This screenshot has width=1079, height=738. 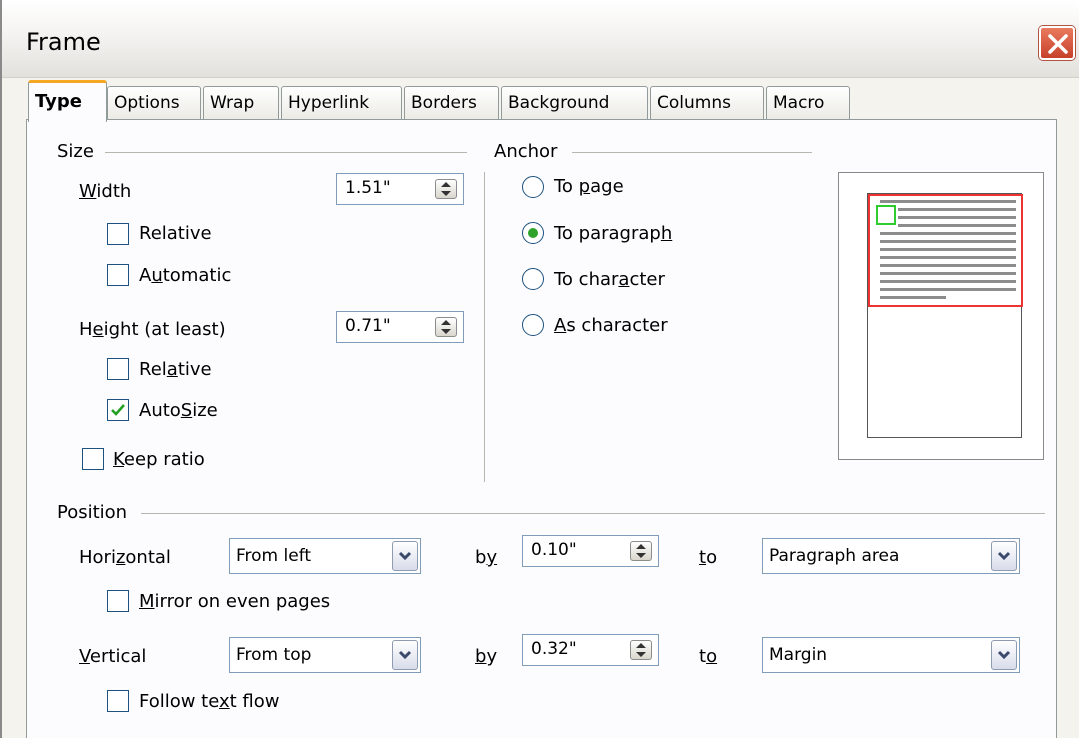 What do you see at coordinates (798, 655) in the screenshot?
I see `vertical-to-value: Margin` at bounding box center [798, 655].